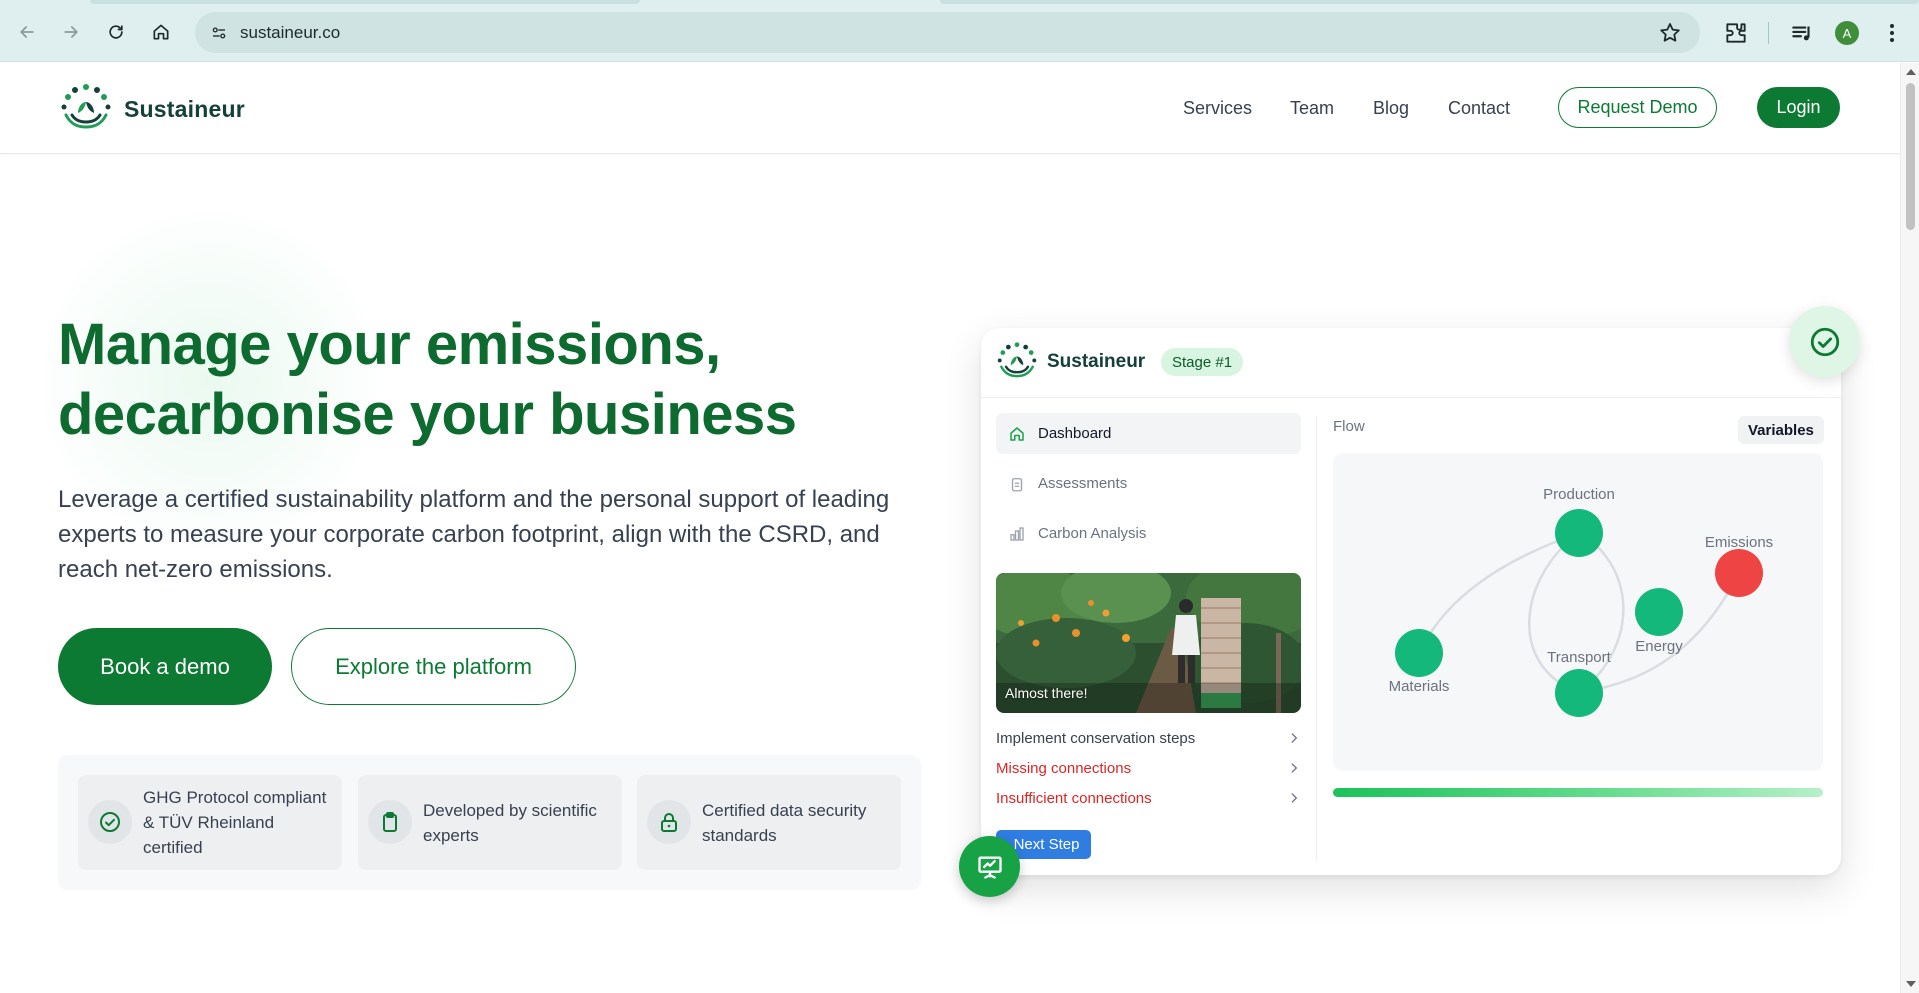 This screenshot has width=1919, height=993. I want to click on photo-caption: Almost there!, so click(1046, 693).